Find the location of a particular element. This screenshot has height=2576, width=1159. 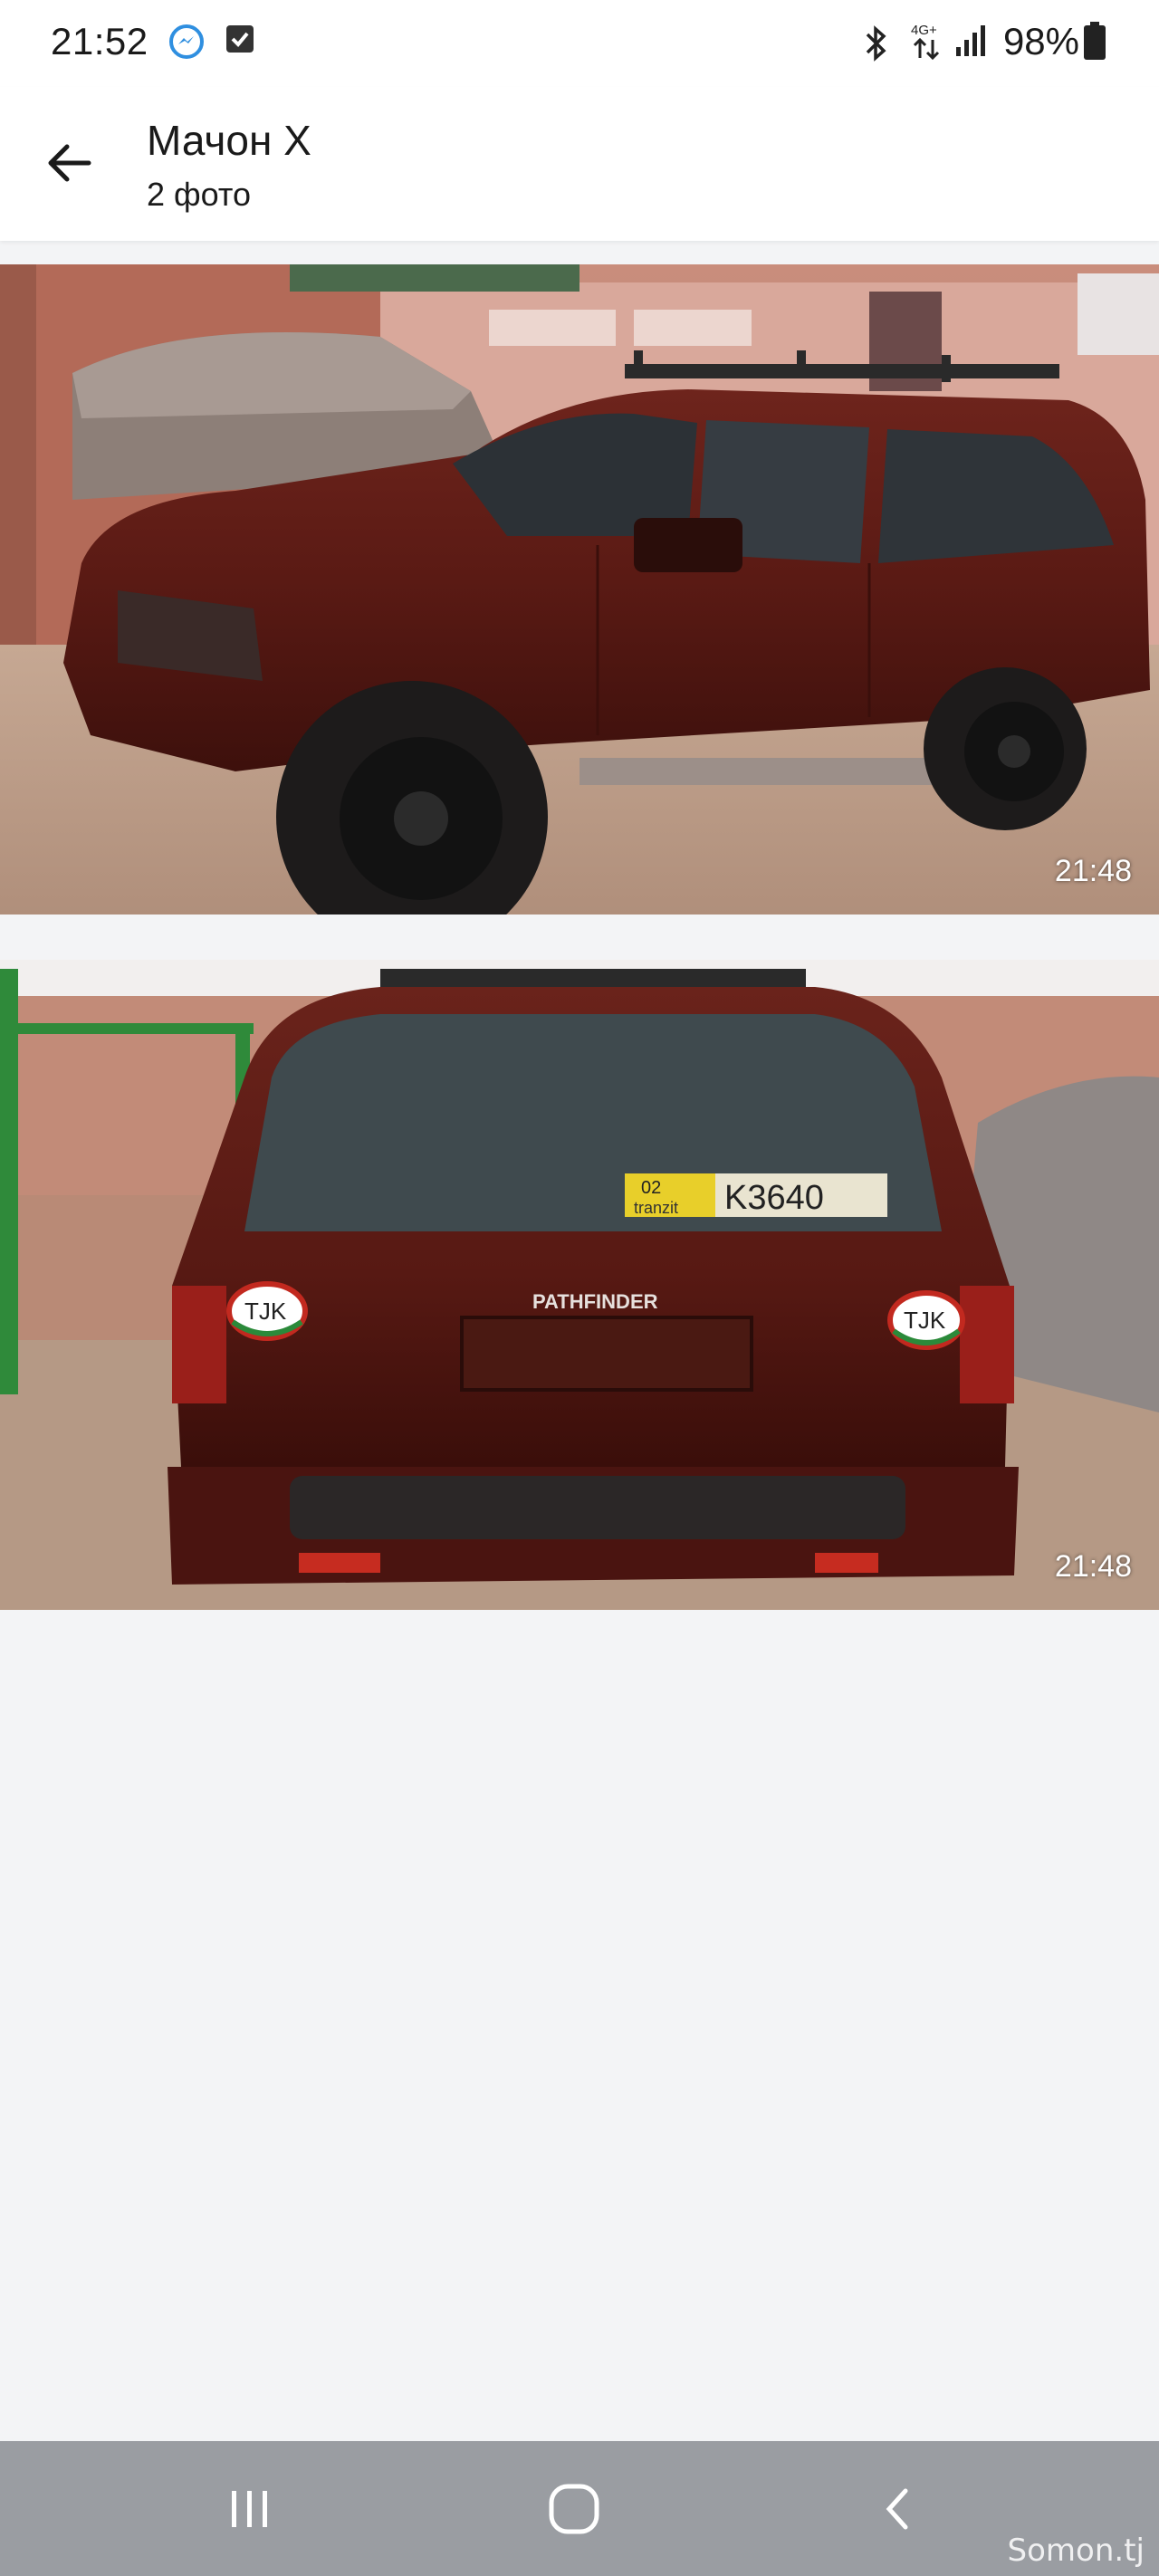

signal-icon is located at coordinates (971, 44).